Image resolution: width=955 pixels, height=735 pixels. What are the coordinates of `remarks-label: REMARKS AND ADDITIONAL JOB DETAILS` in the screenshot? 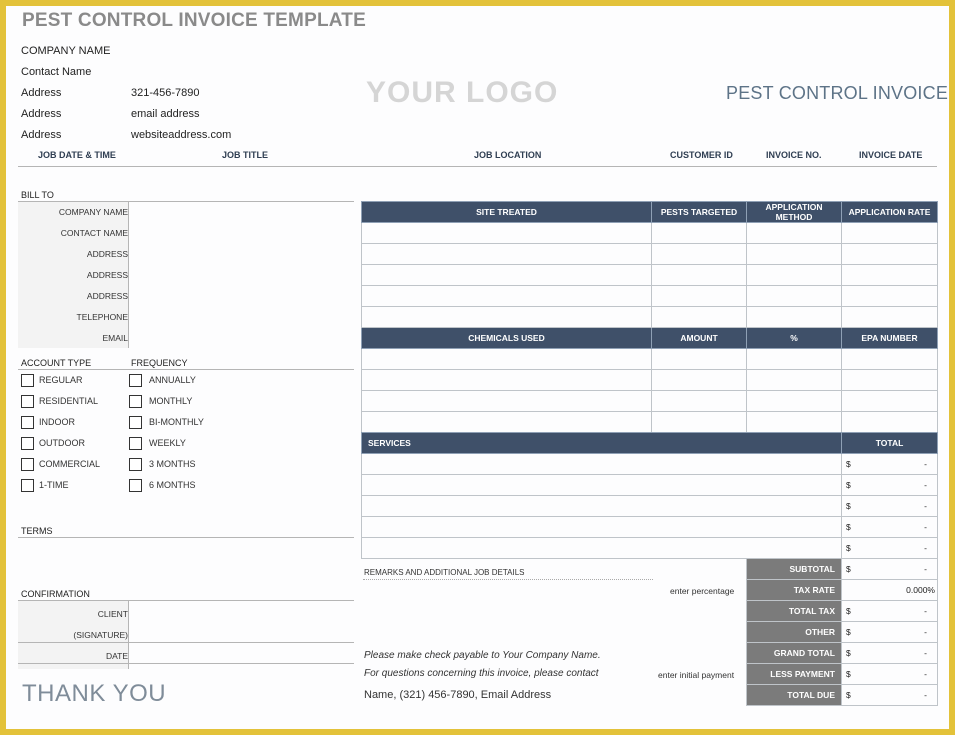 It's located at (444, 572).